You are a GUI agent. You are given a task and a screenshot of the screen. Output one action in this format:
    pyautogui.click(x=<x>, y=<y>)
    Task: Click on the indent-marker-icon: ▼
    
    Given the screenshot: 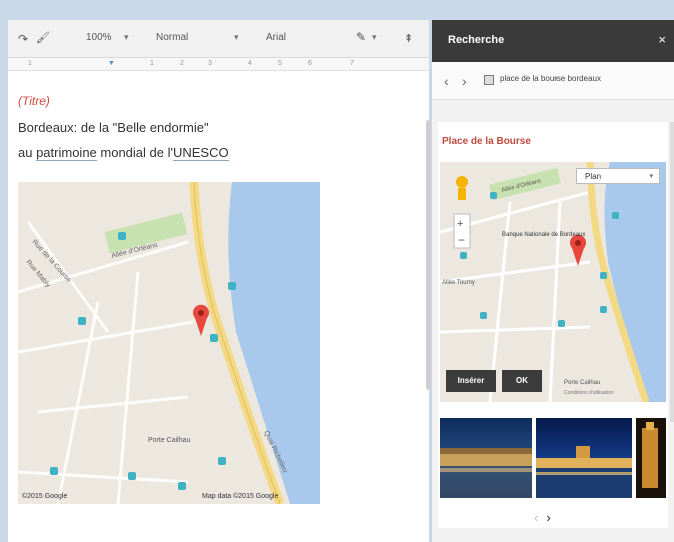 What is the action you would take?
    pyautogui.click(x=111, y=63)
    